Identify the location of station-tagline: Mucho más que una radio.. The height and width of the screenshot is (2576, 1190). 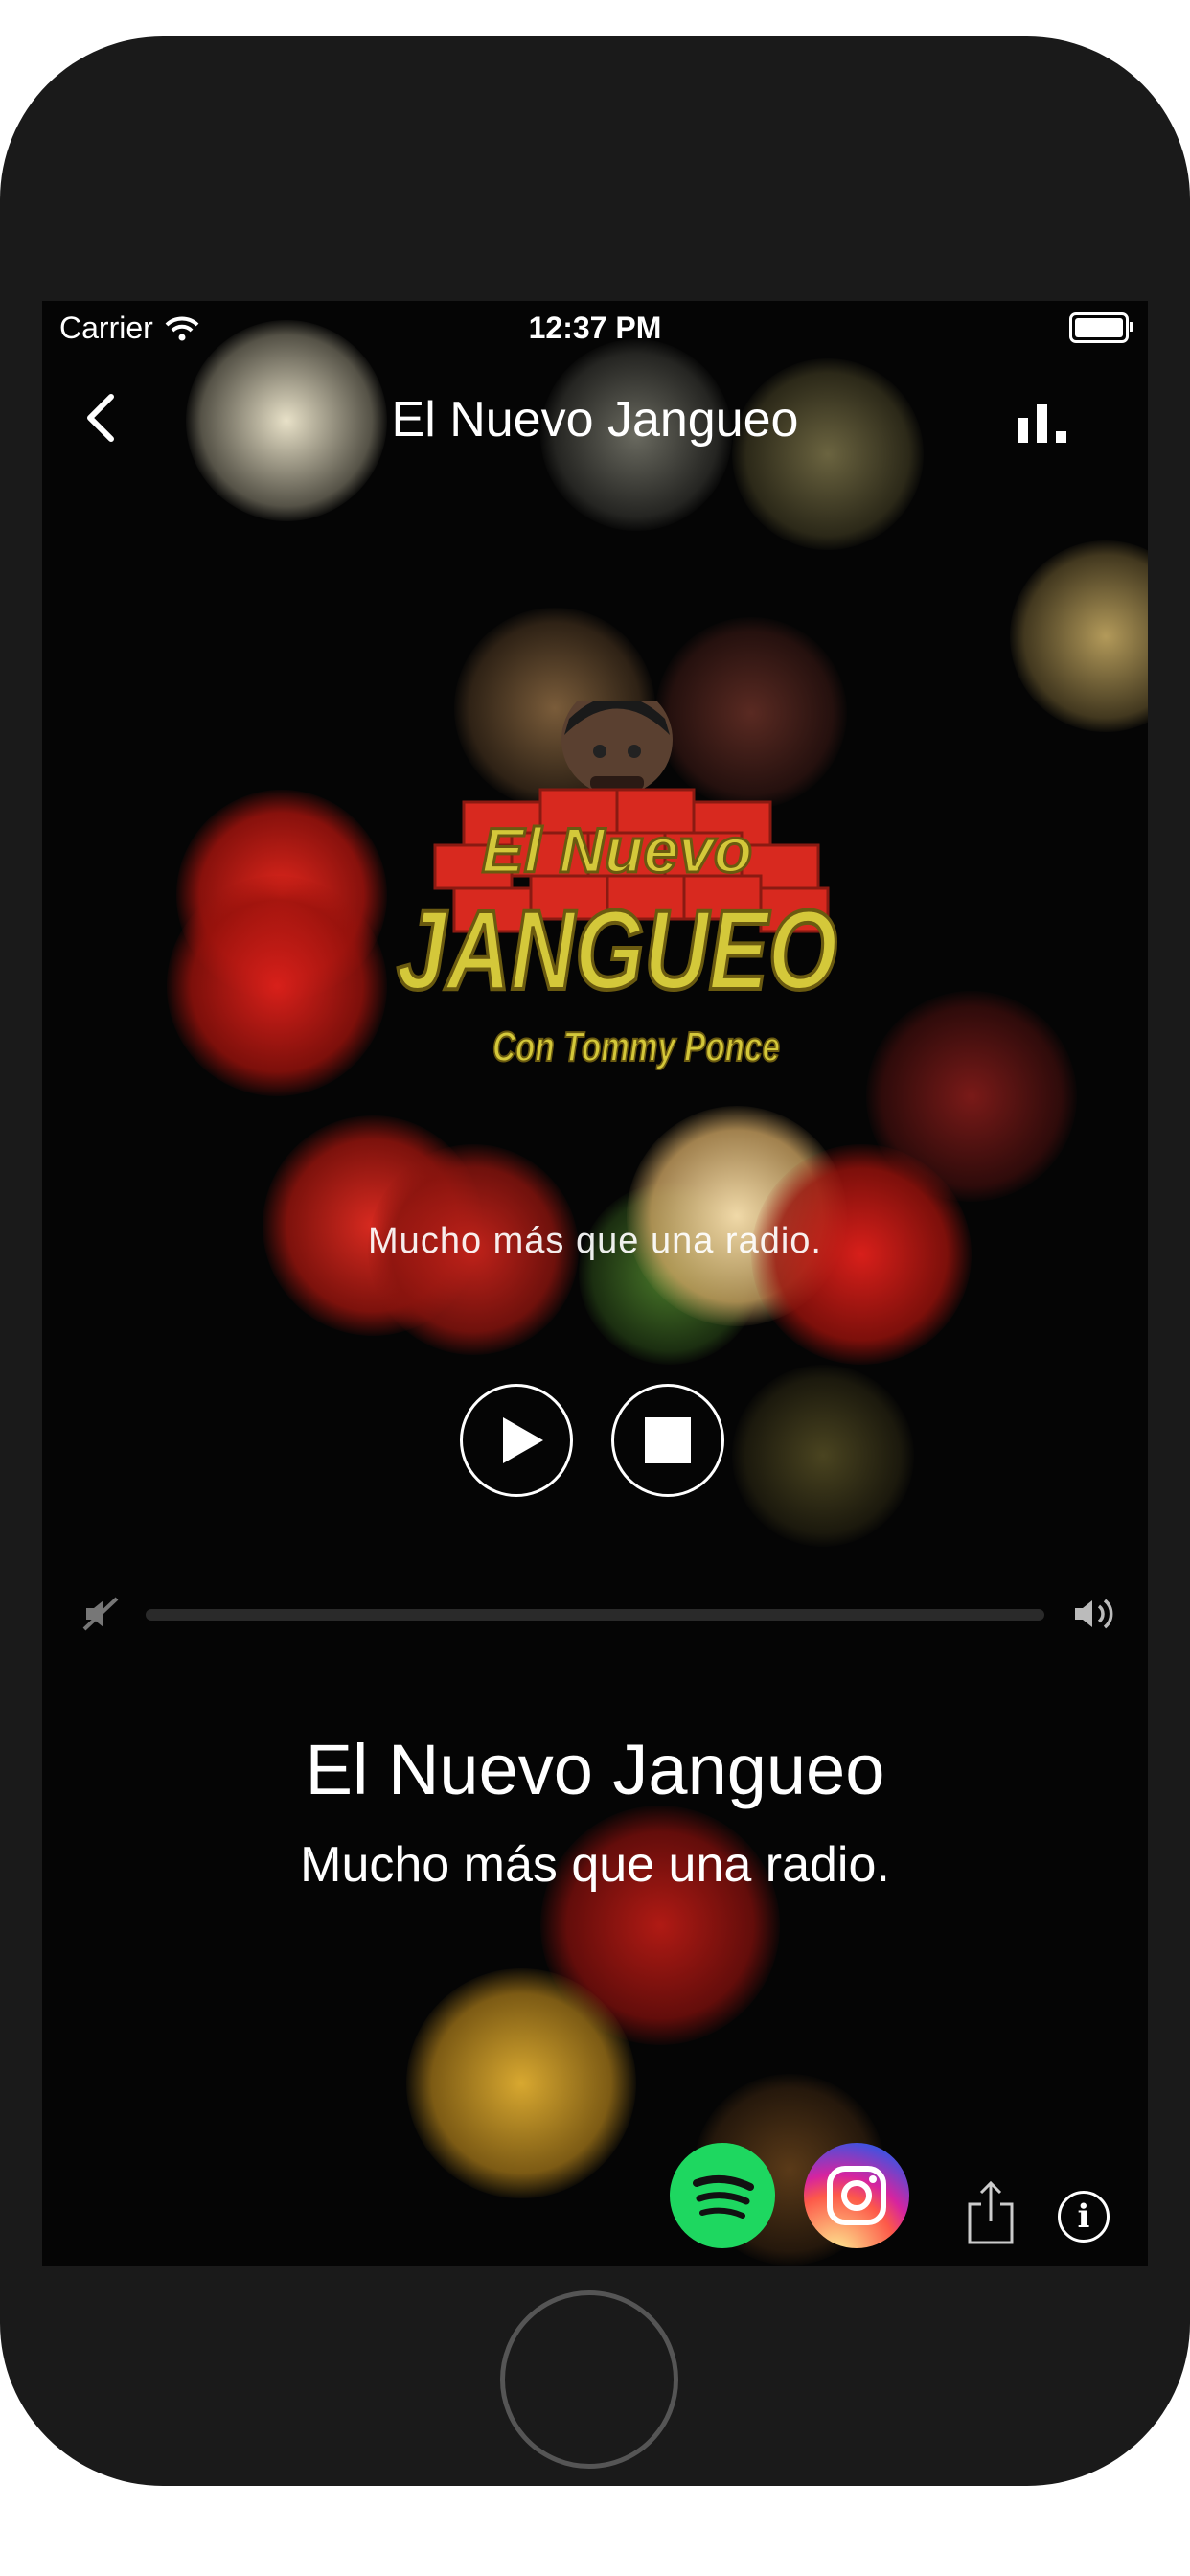
(595, 1865).